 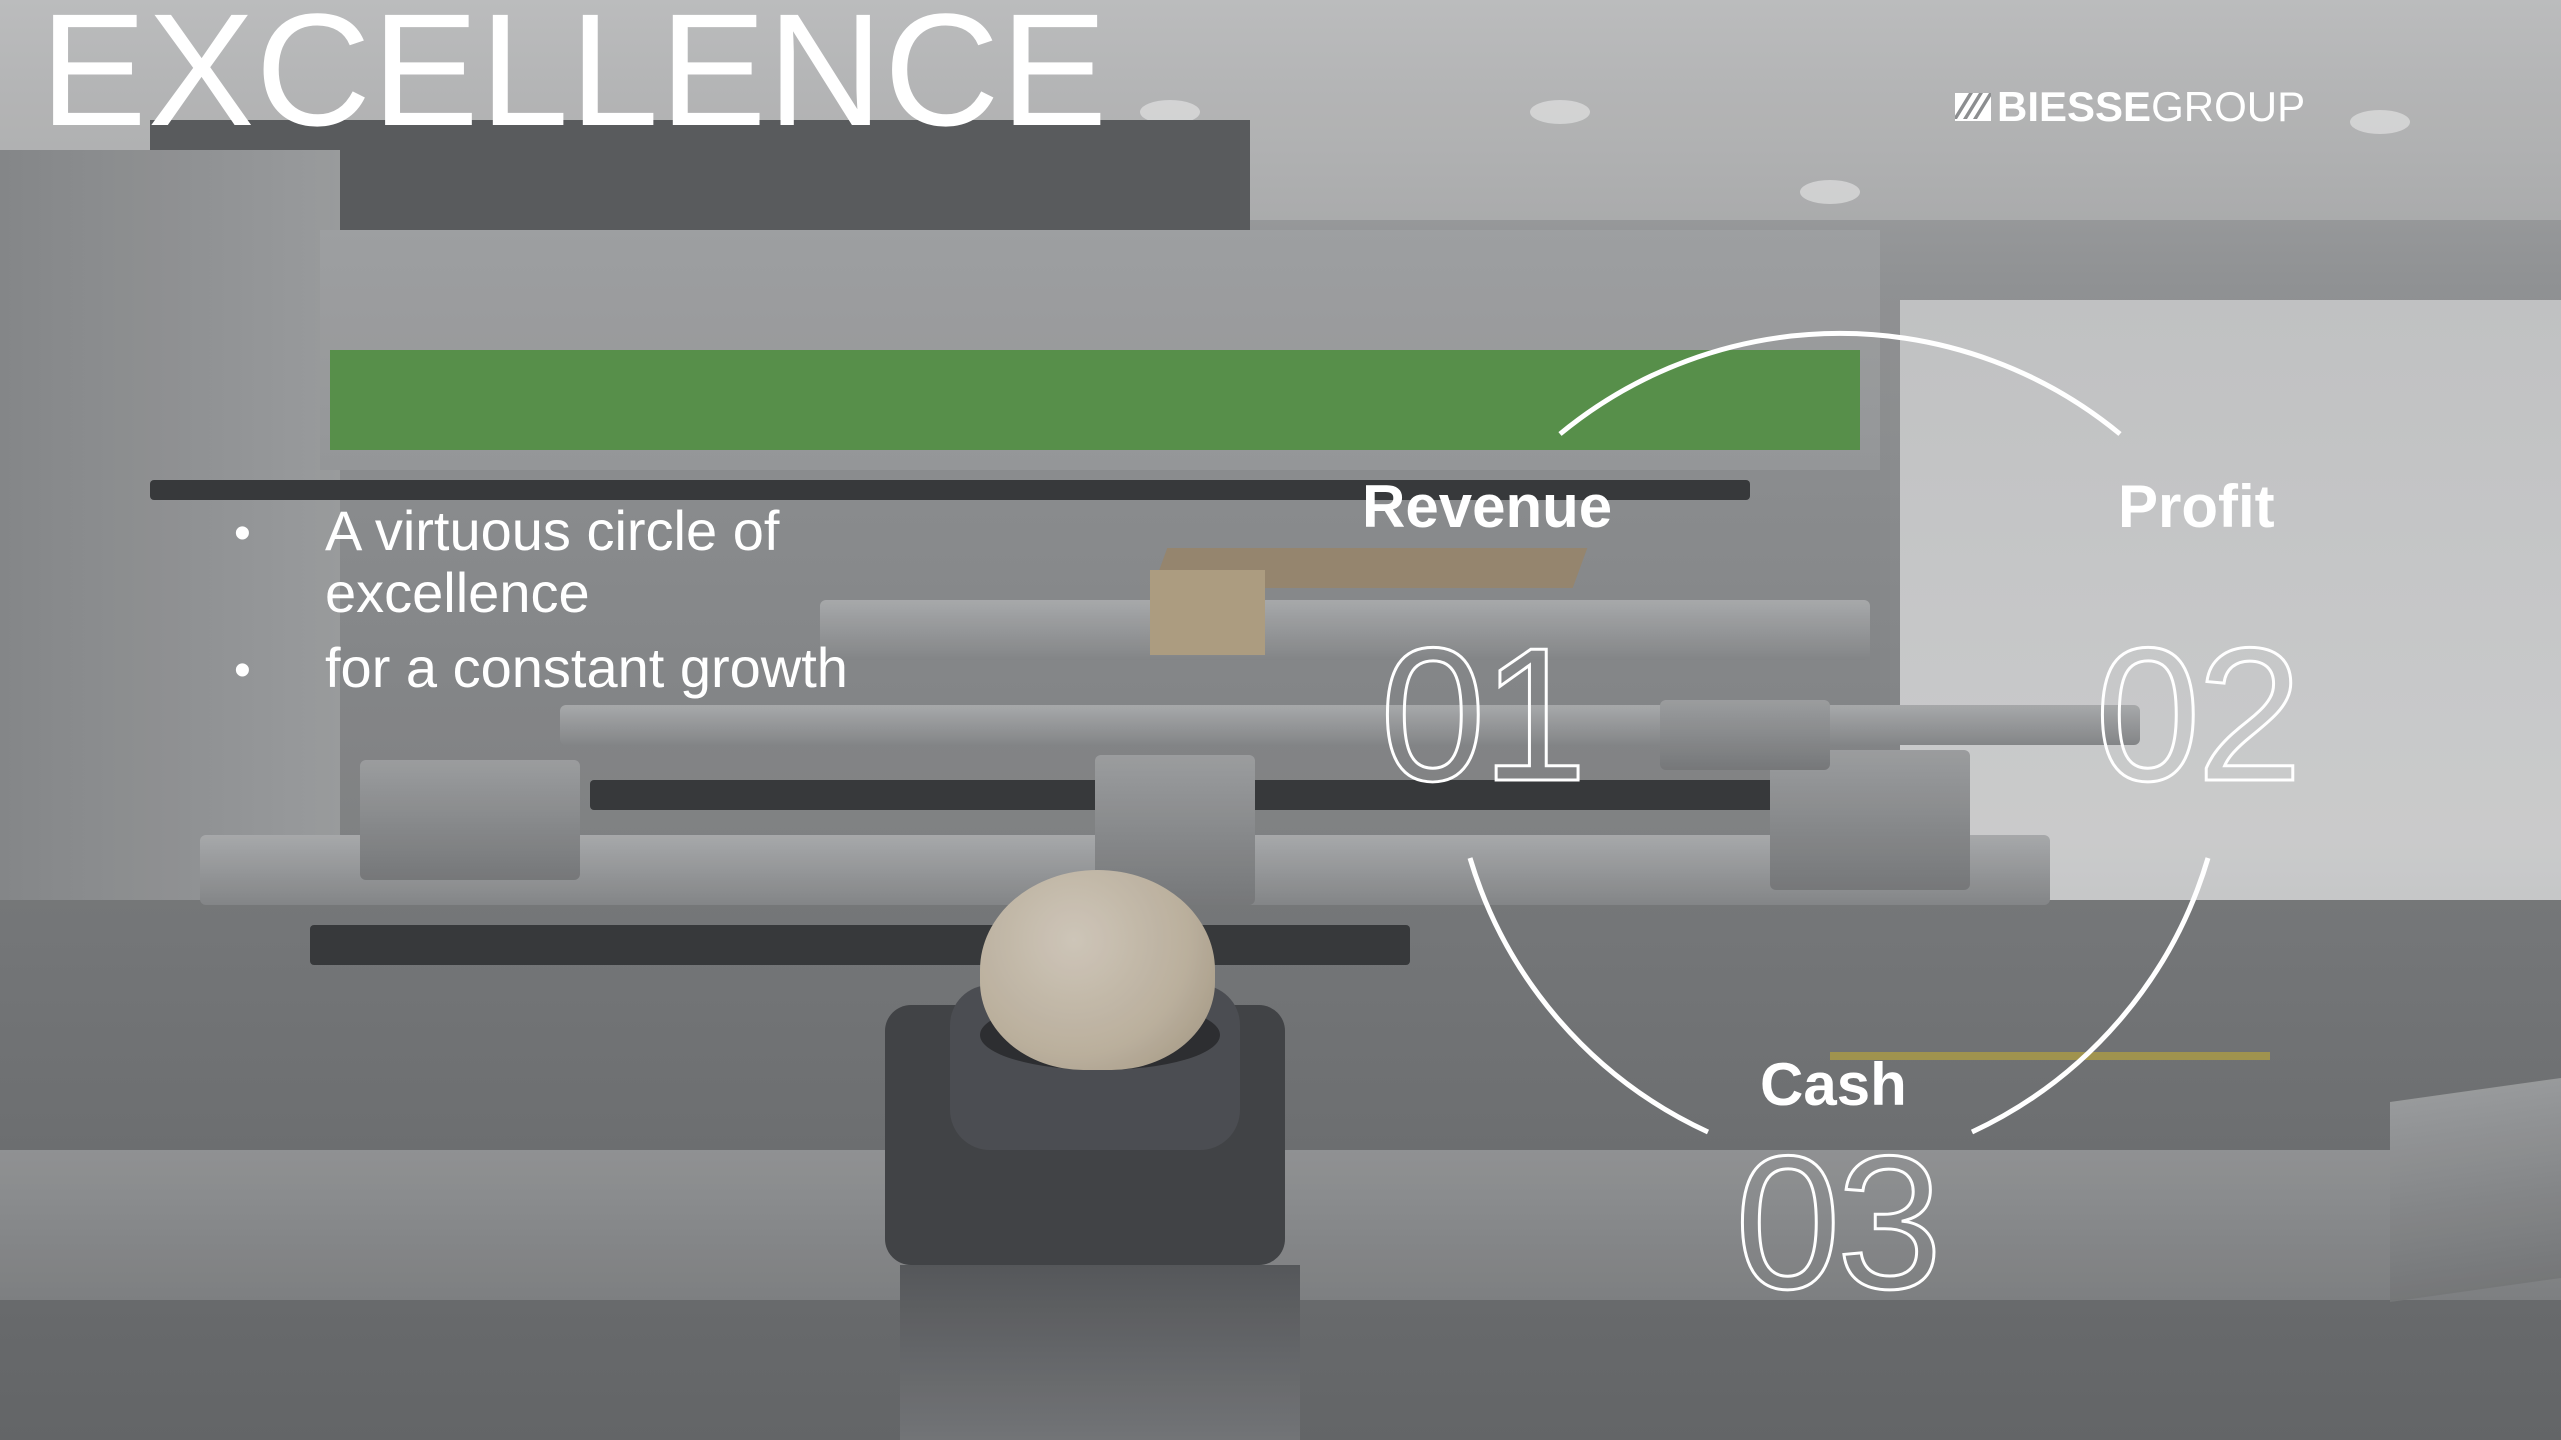 I want to click on cycle-label-cash: Cash, so click(x=1833, y=1084).